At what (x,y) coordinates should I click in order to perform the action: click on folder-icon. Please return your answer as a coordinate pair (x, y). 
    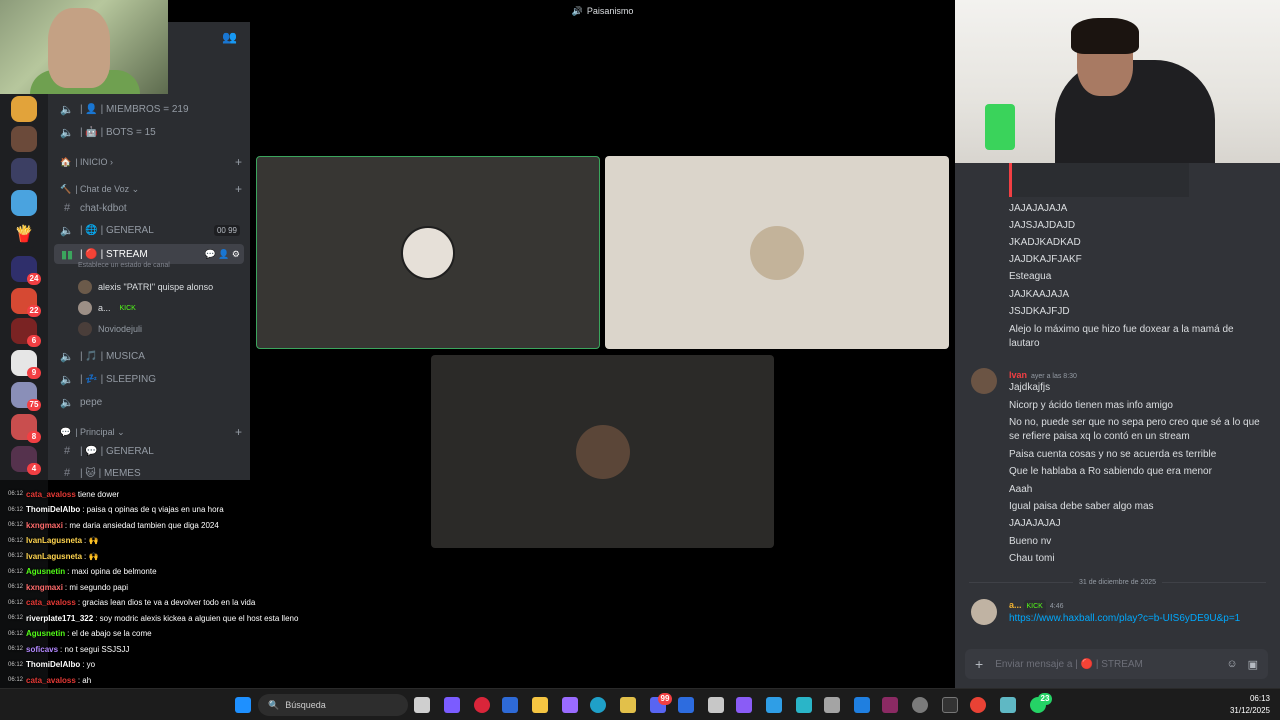
    Looking at the image, I should click on (540, 705).